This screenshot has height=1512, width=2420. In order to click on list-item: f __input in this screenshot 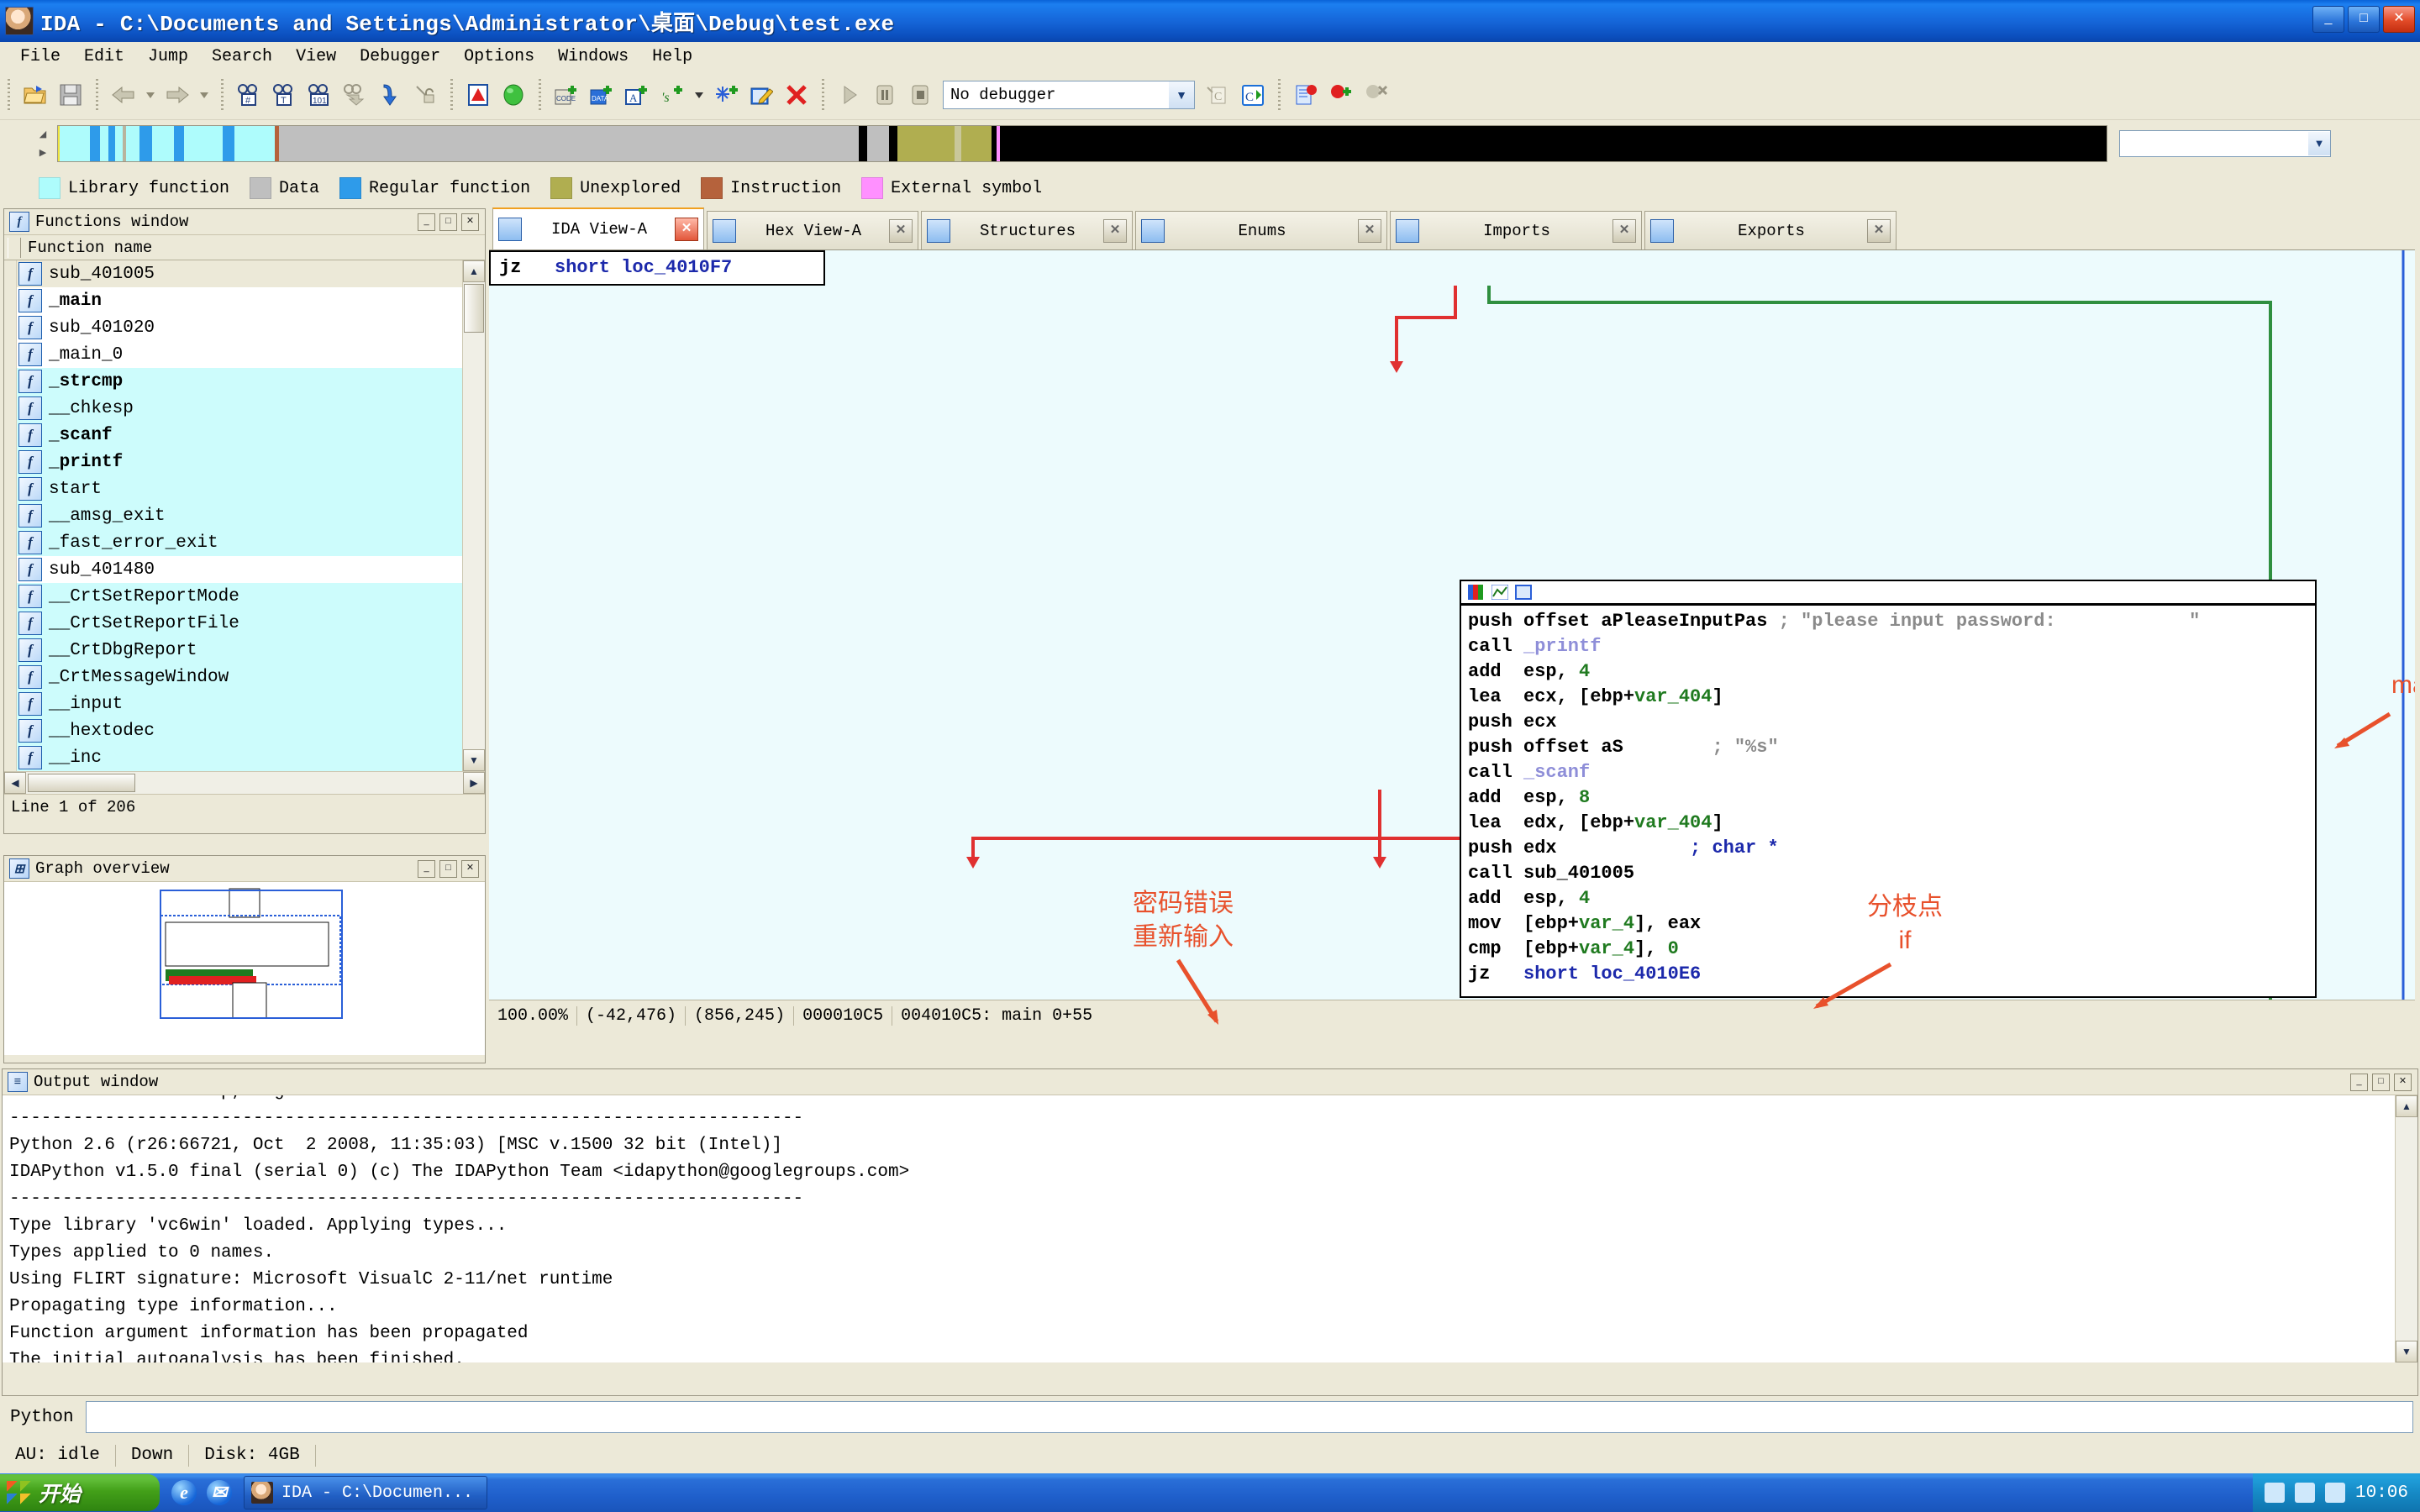, I will do `click(244, 703)`.